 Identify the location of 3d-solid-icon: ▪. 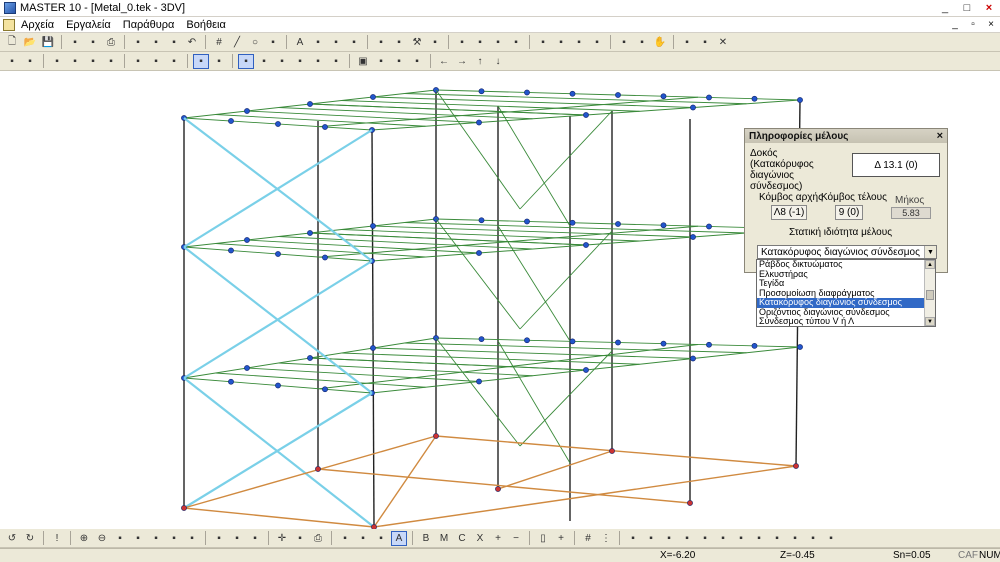
(264, 61).